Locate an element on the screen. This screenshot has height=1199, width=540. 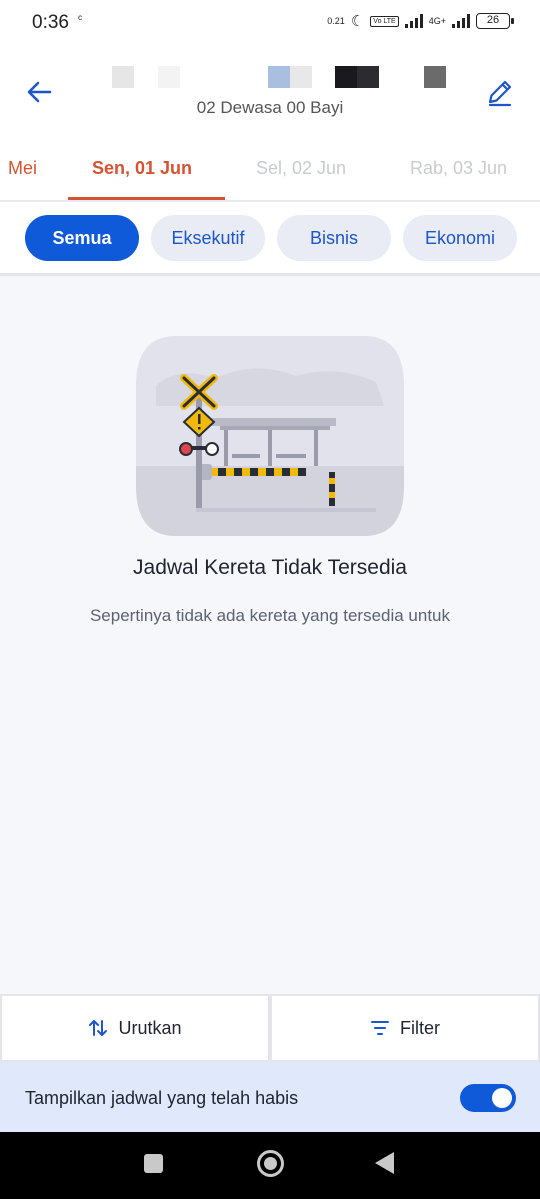
sort-button: Urutkan is located at coordinates (135, 1028).